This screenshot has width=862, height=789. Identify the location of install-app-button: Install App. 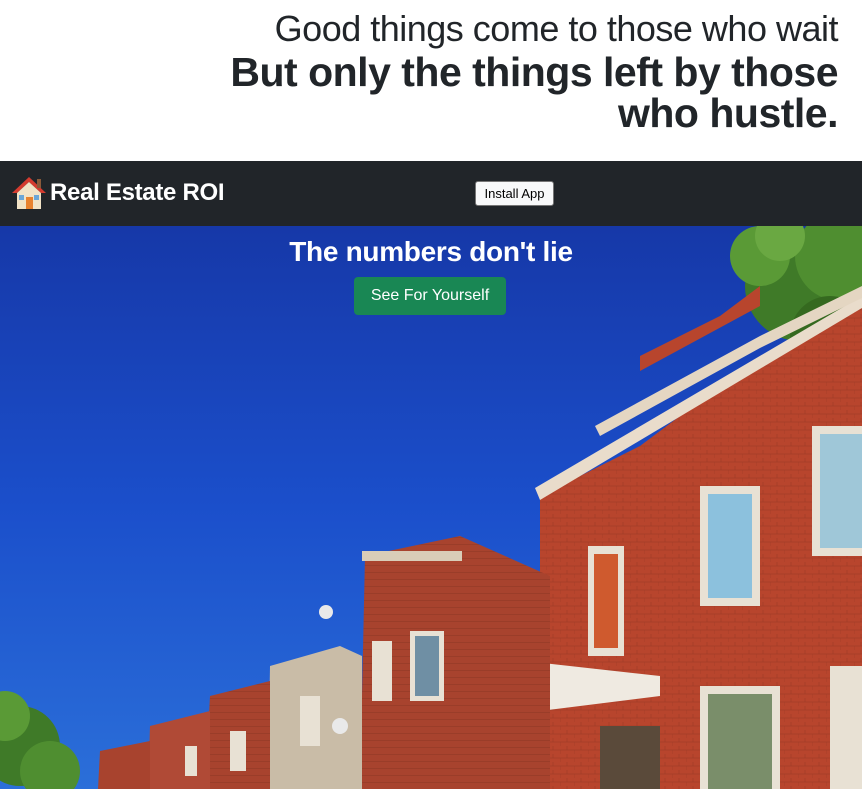
(514, 193).